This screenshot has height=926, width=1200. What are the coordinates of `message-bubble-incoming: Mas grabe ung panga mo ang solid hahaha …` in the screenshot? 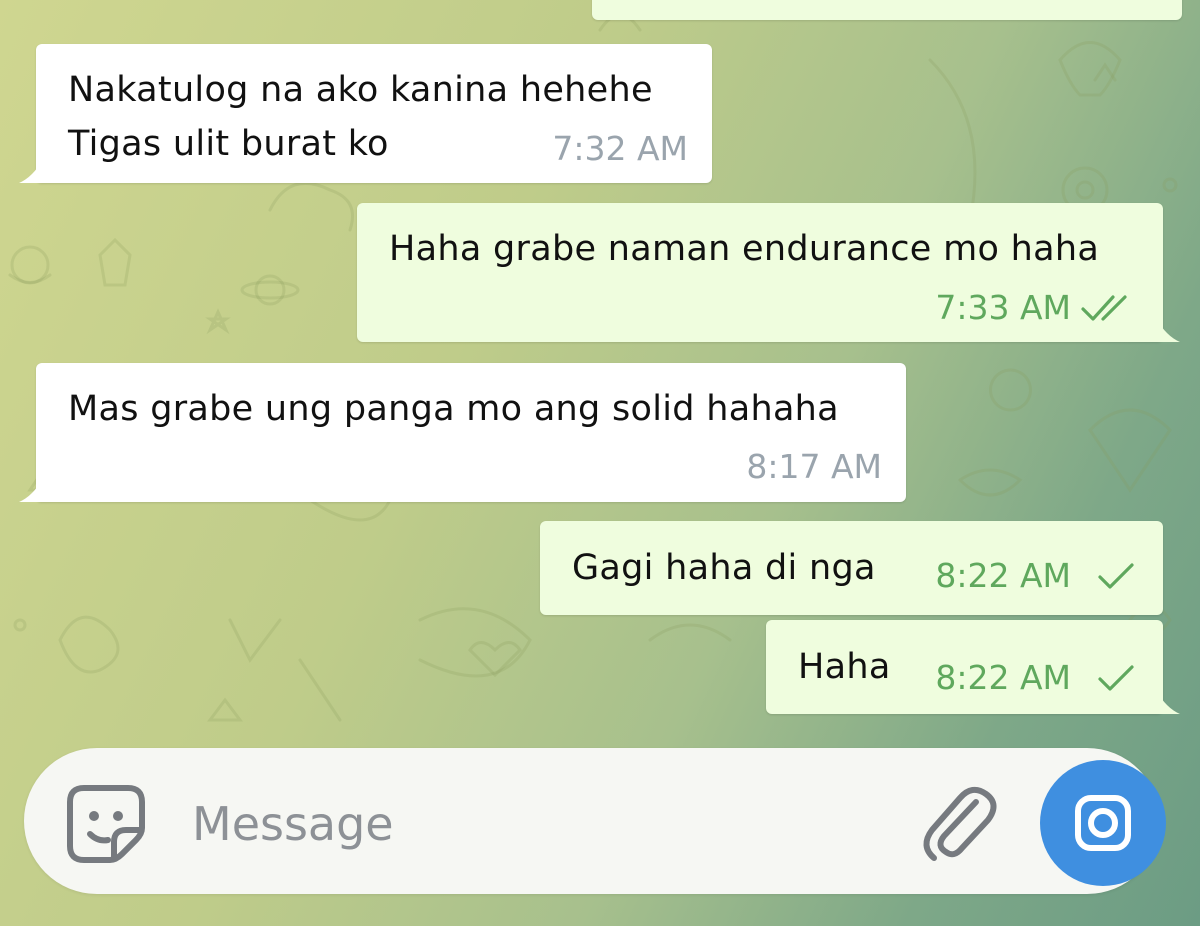 It's located at (462, 432).